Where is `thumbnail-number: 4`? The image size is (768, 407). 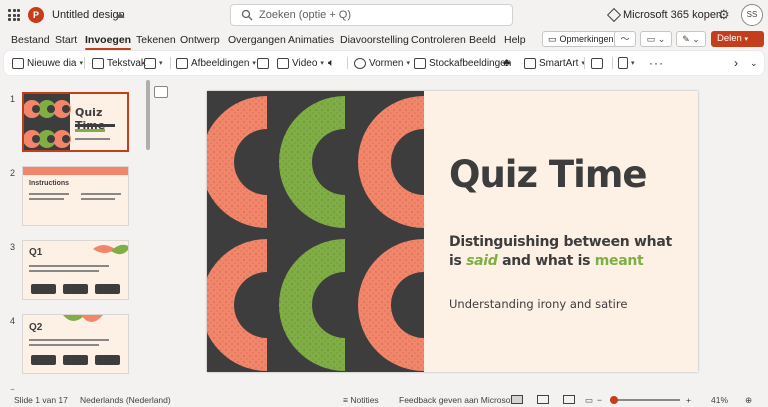 thumbnail-number: 4 is located at coordinates (13, 321).